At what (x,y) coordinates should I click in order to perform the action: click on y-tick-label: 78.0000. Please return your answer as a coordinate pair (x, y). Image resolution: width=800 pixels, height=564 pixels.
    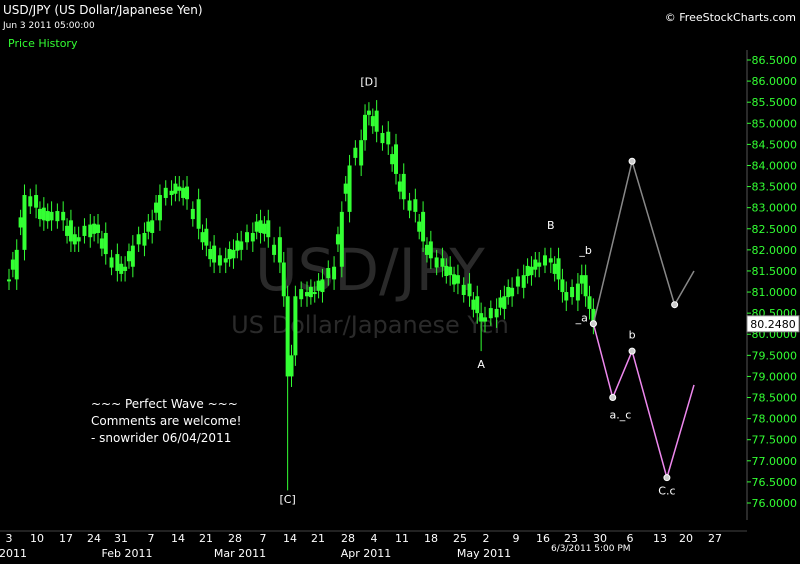
    Looking at the image, I should click on (775, 419).